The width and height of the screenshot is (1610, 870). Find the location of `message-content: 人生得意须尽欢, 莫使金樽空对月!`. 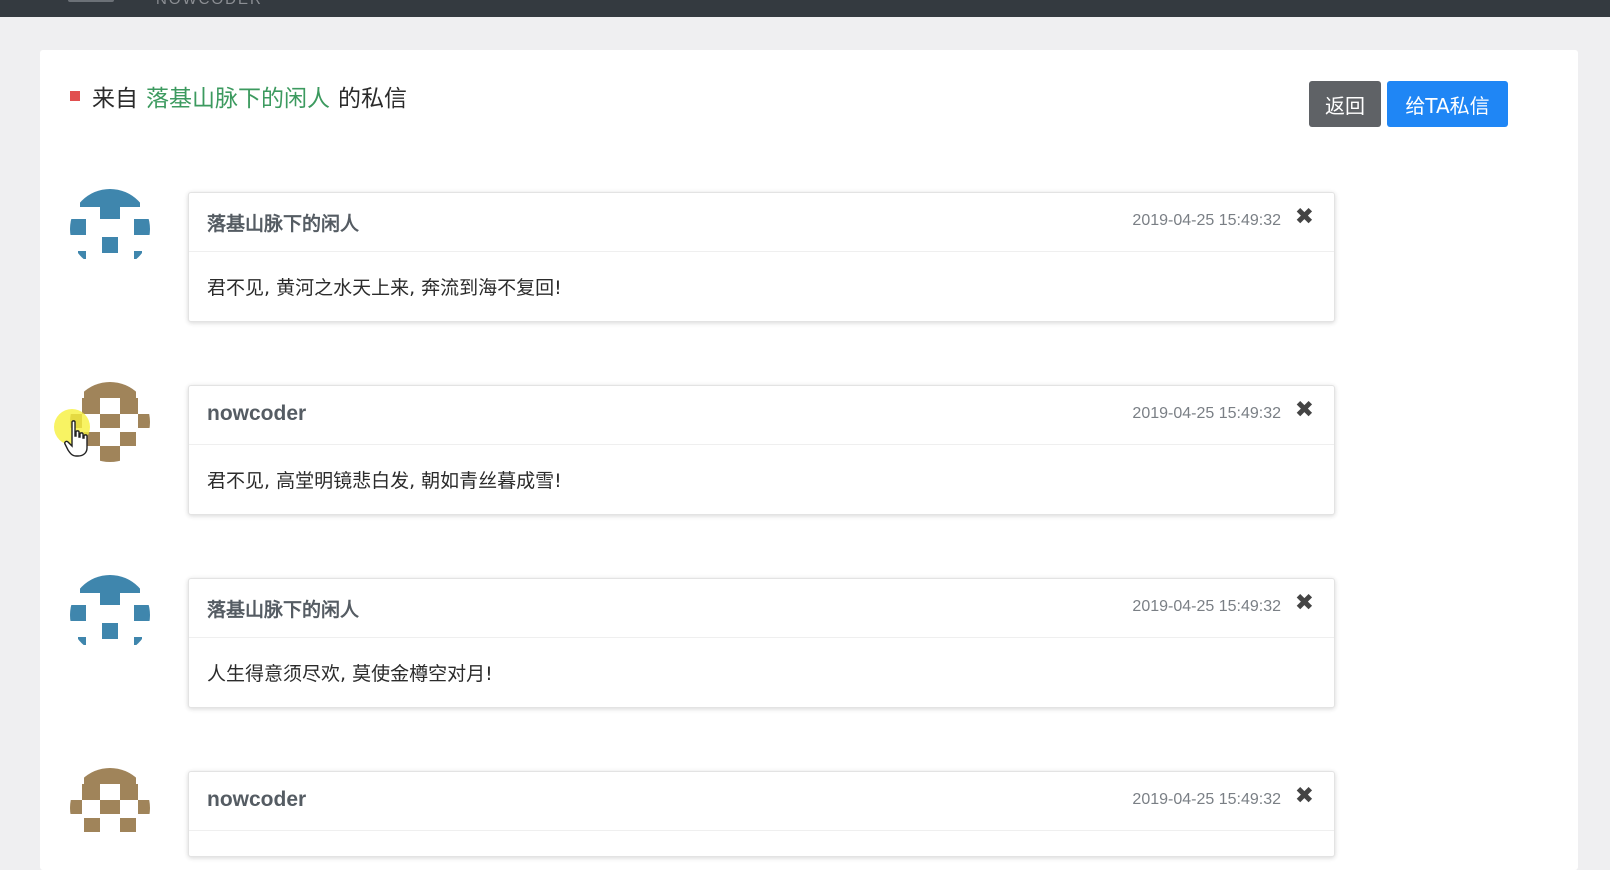

message-content: 人生得意须尽欢, 莫使金樽空对月! is located at coordinates (350, 674).